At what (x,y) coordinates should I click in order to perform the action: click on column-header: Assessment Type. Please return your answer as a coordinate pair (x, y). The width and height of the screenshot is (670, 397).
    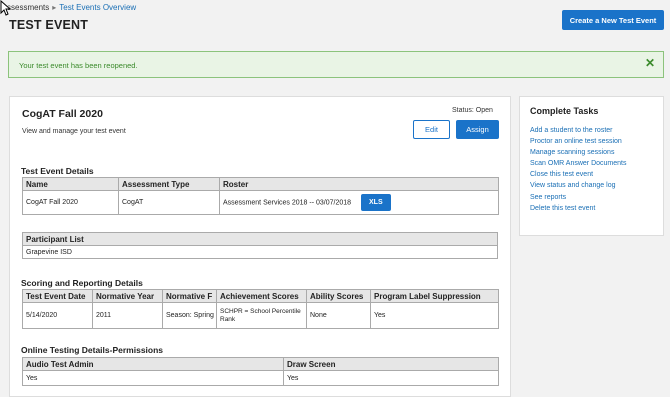
    Looking at the image, I should click on (169, 184).